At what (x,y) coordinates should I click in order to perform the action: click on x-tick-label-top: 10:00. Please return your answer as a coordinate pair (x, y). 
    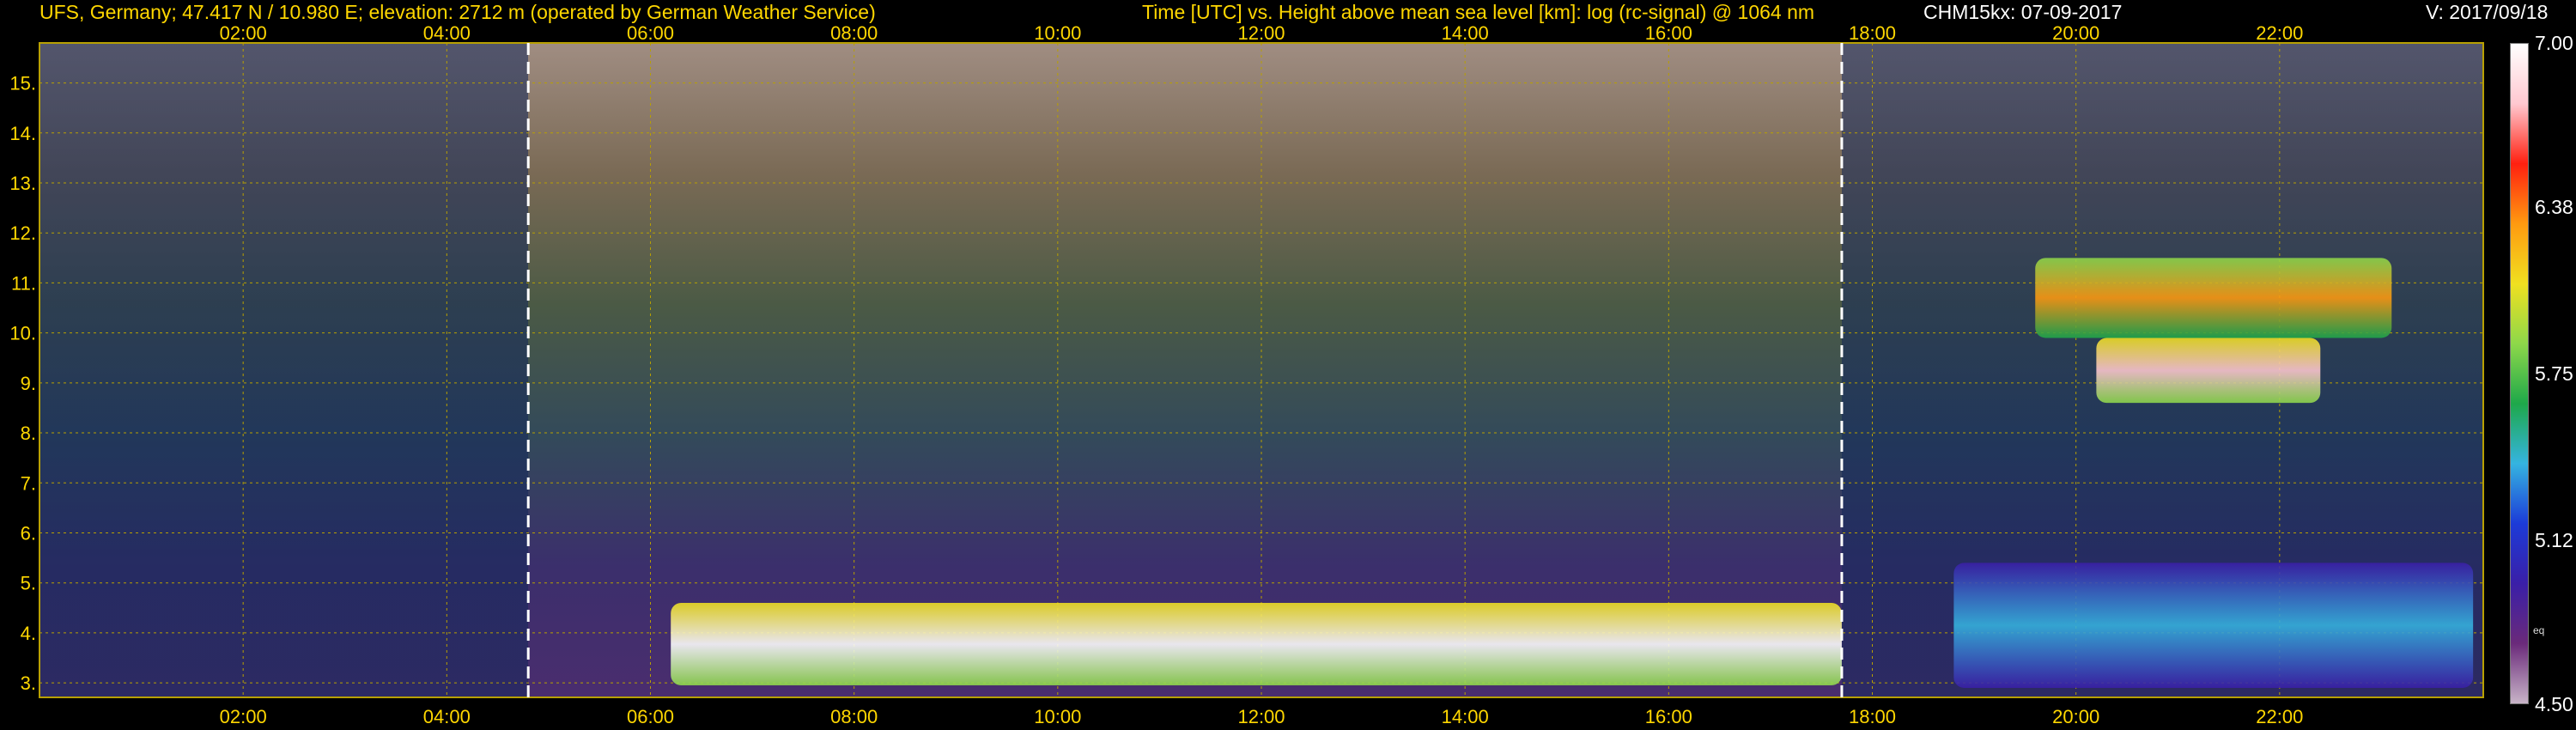
    Looking at the image, I should click on (1057, 33).